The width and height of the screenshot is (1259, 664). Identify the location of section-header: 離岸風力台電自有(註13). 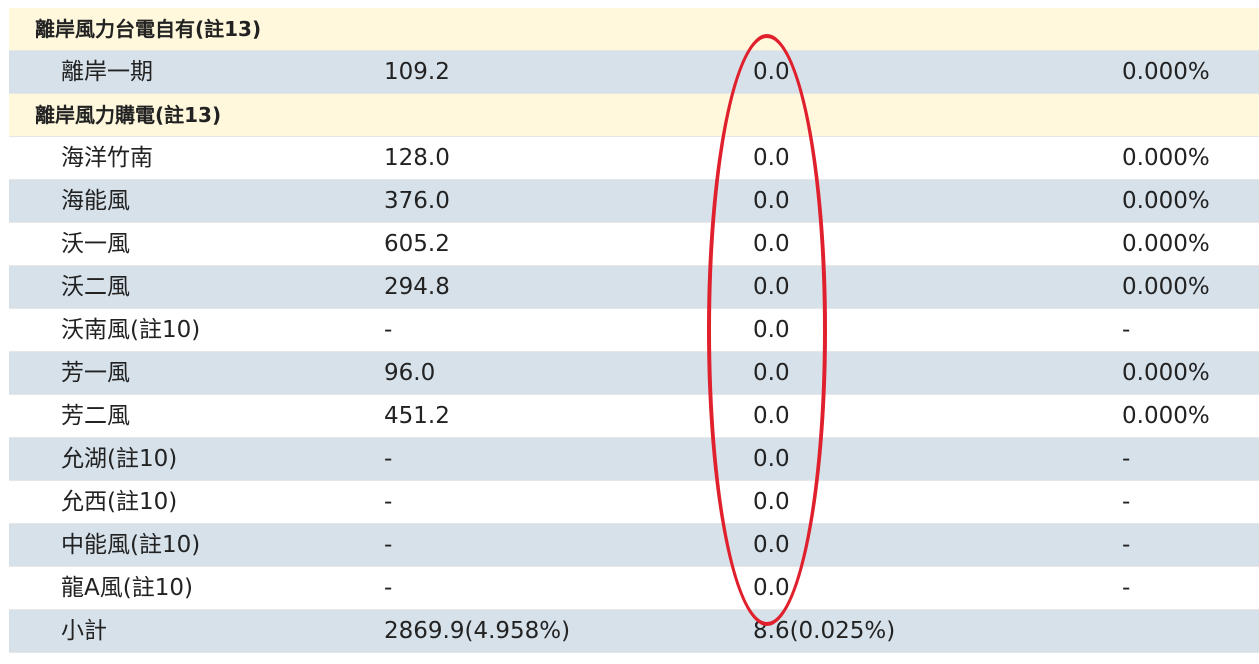
(634, 29).